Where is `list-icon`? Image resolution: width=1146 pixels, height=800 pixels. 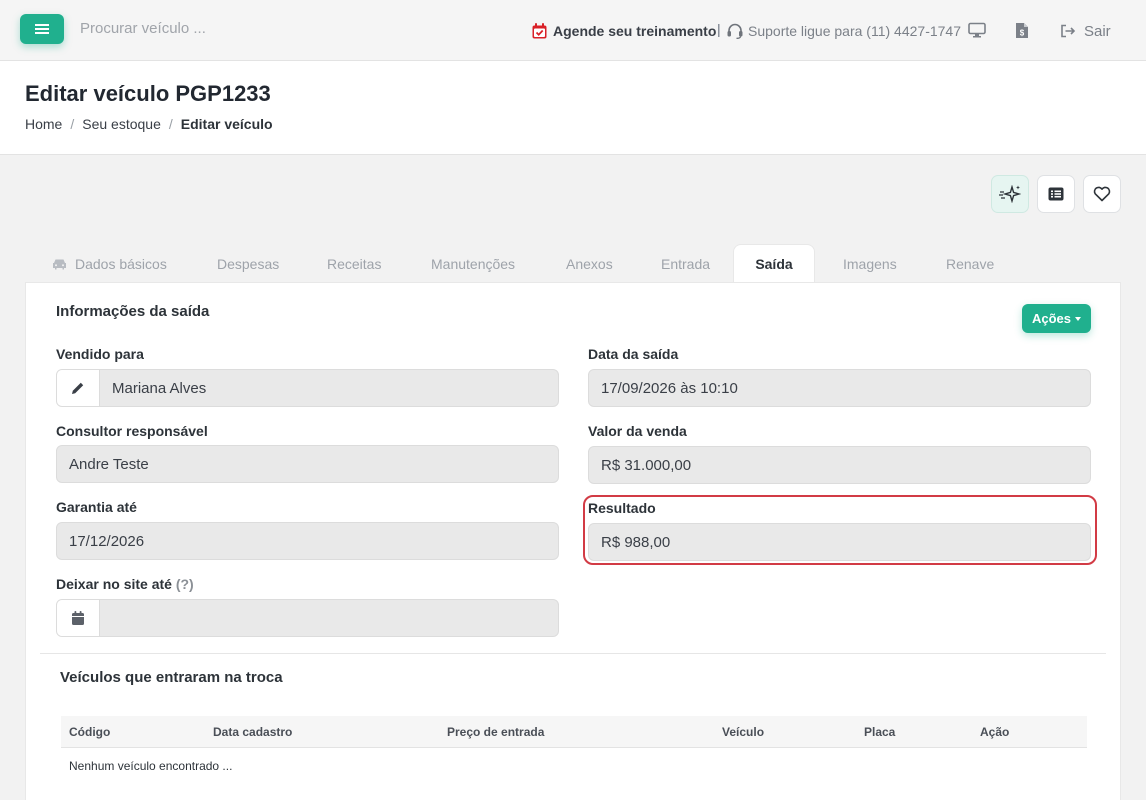 list-icon is located at coordinates (1056, 194).